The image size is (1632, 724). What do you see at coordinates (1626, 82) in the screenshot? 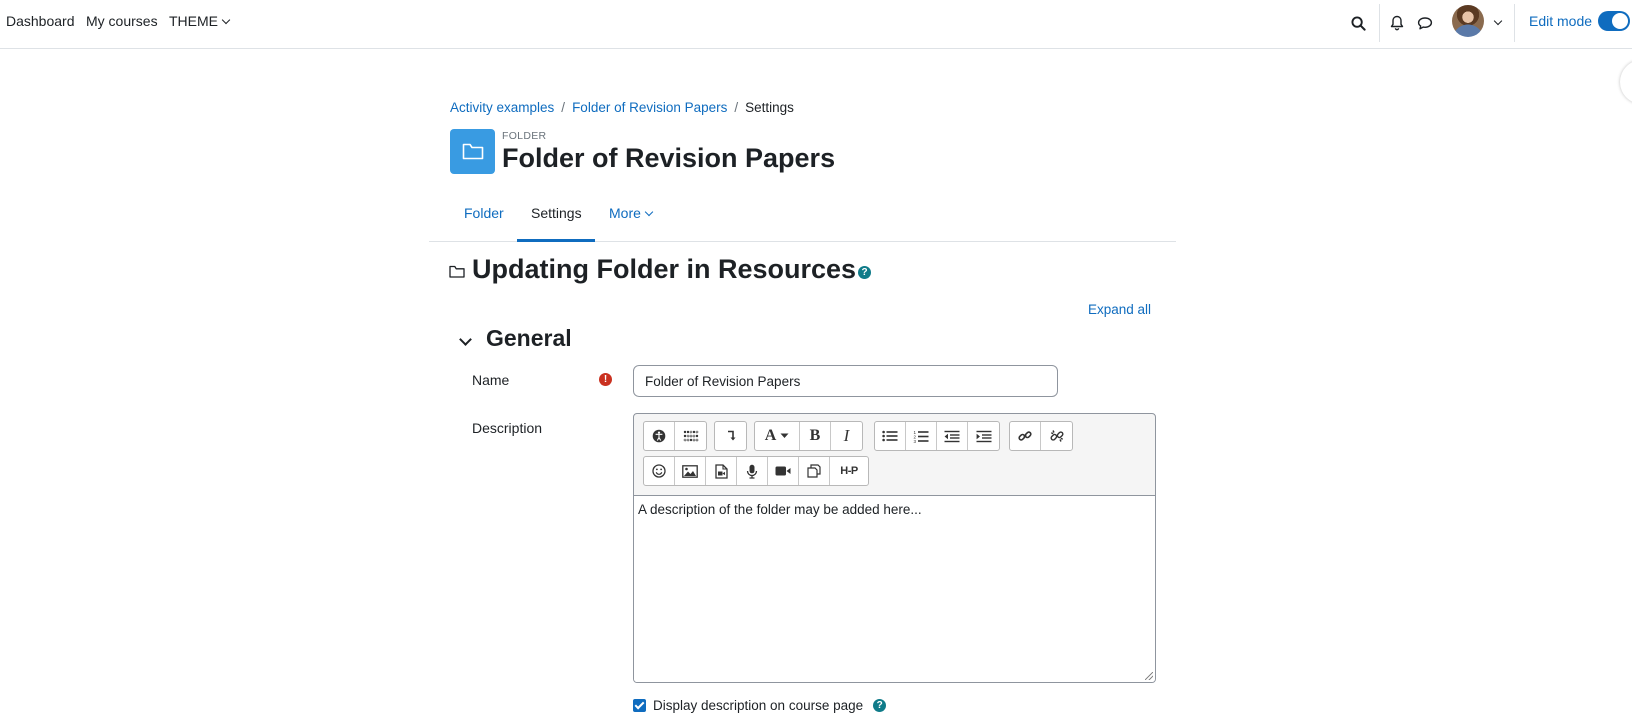
I see `right-drawer-toggle` at bounding box center [1626, 82].